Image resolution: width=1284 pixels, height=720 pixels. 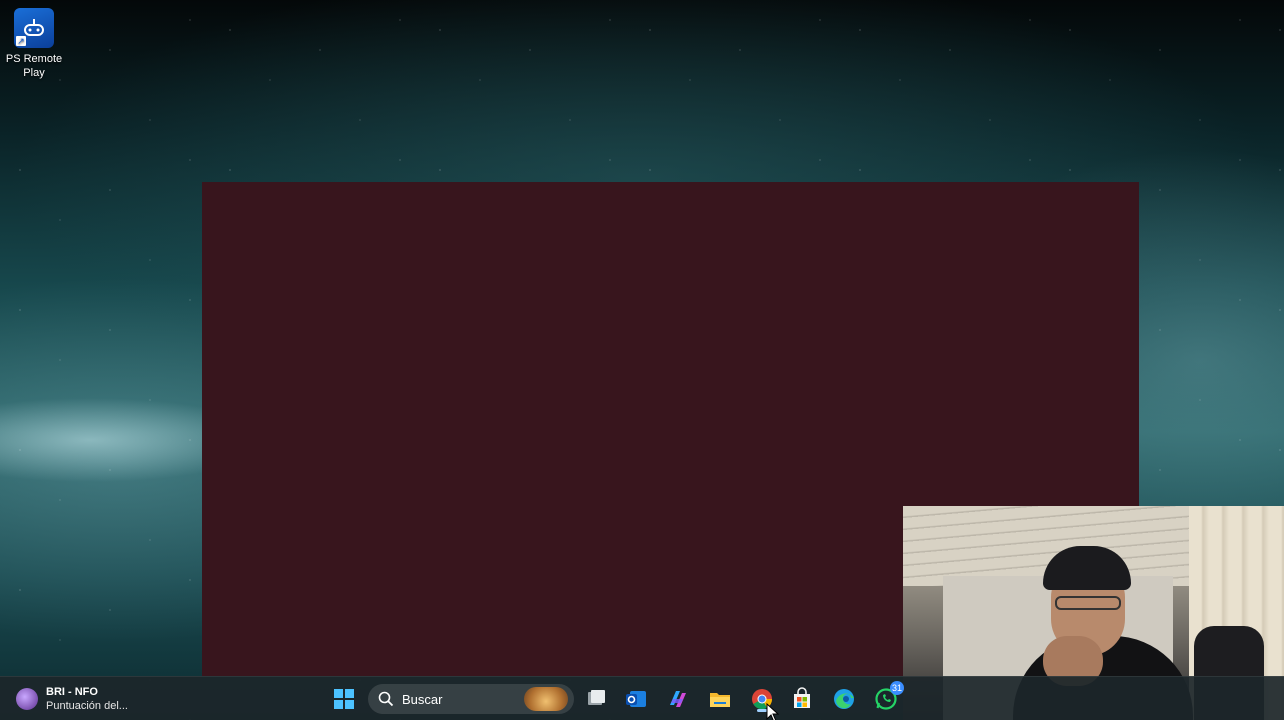 I want to click on task-view-icon, so click(x=596, y=697).